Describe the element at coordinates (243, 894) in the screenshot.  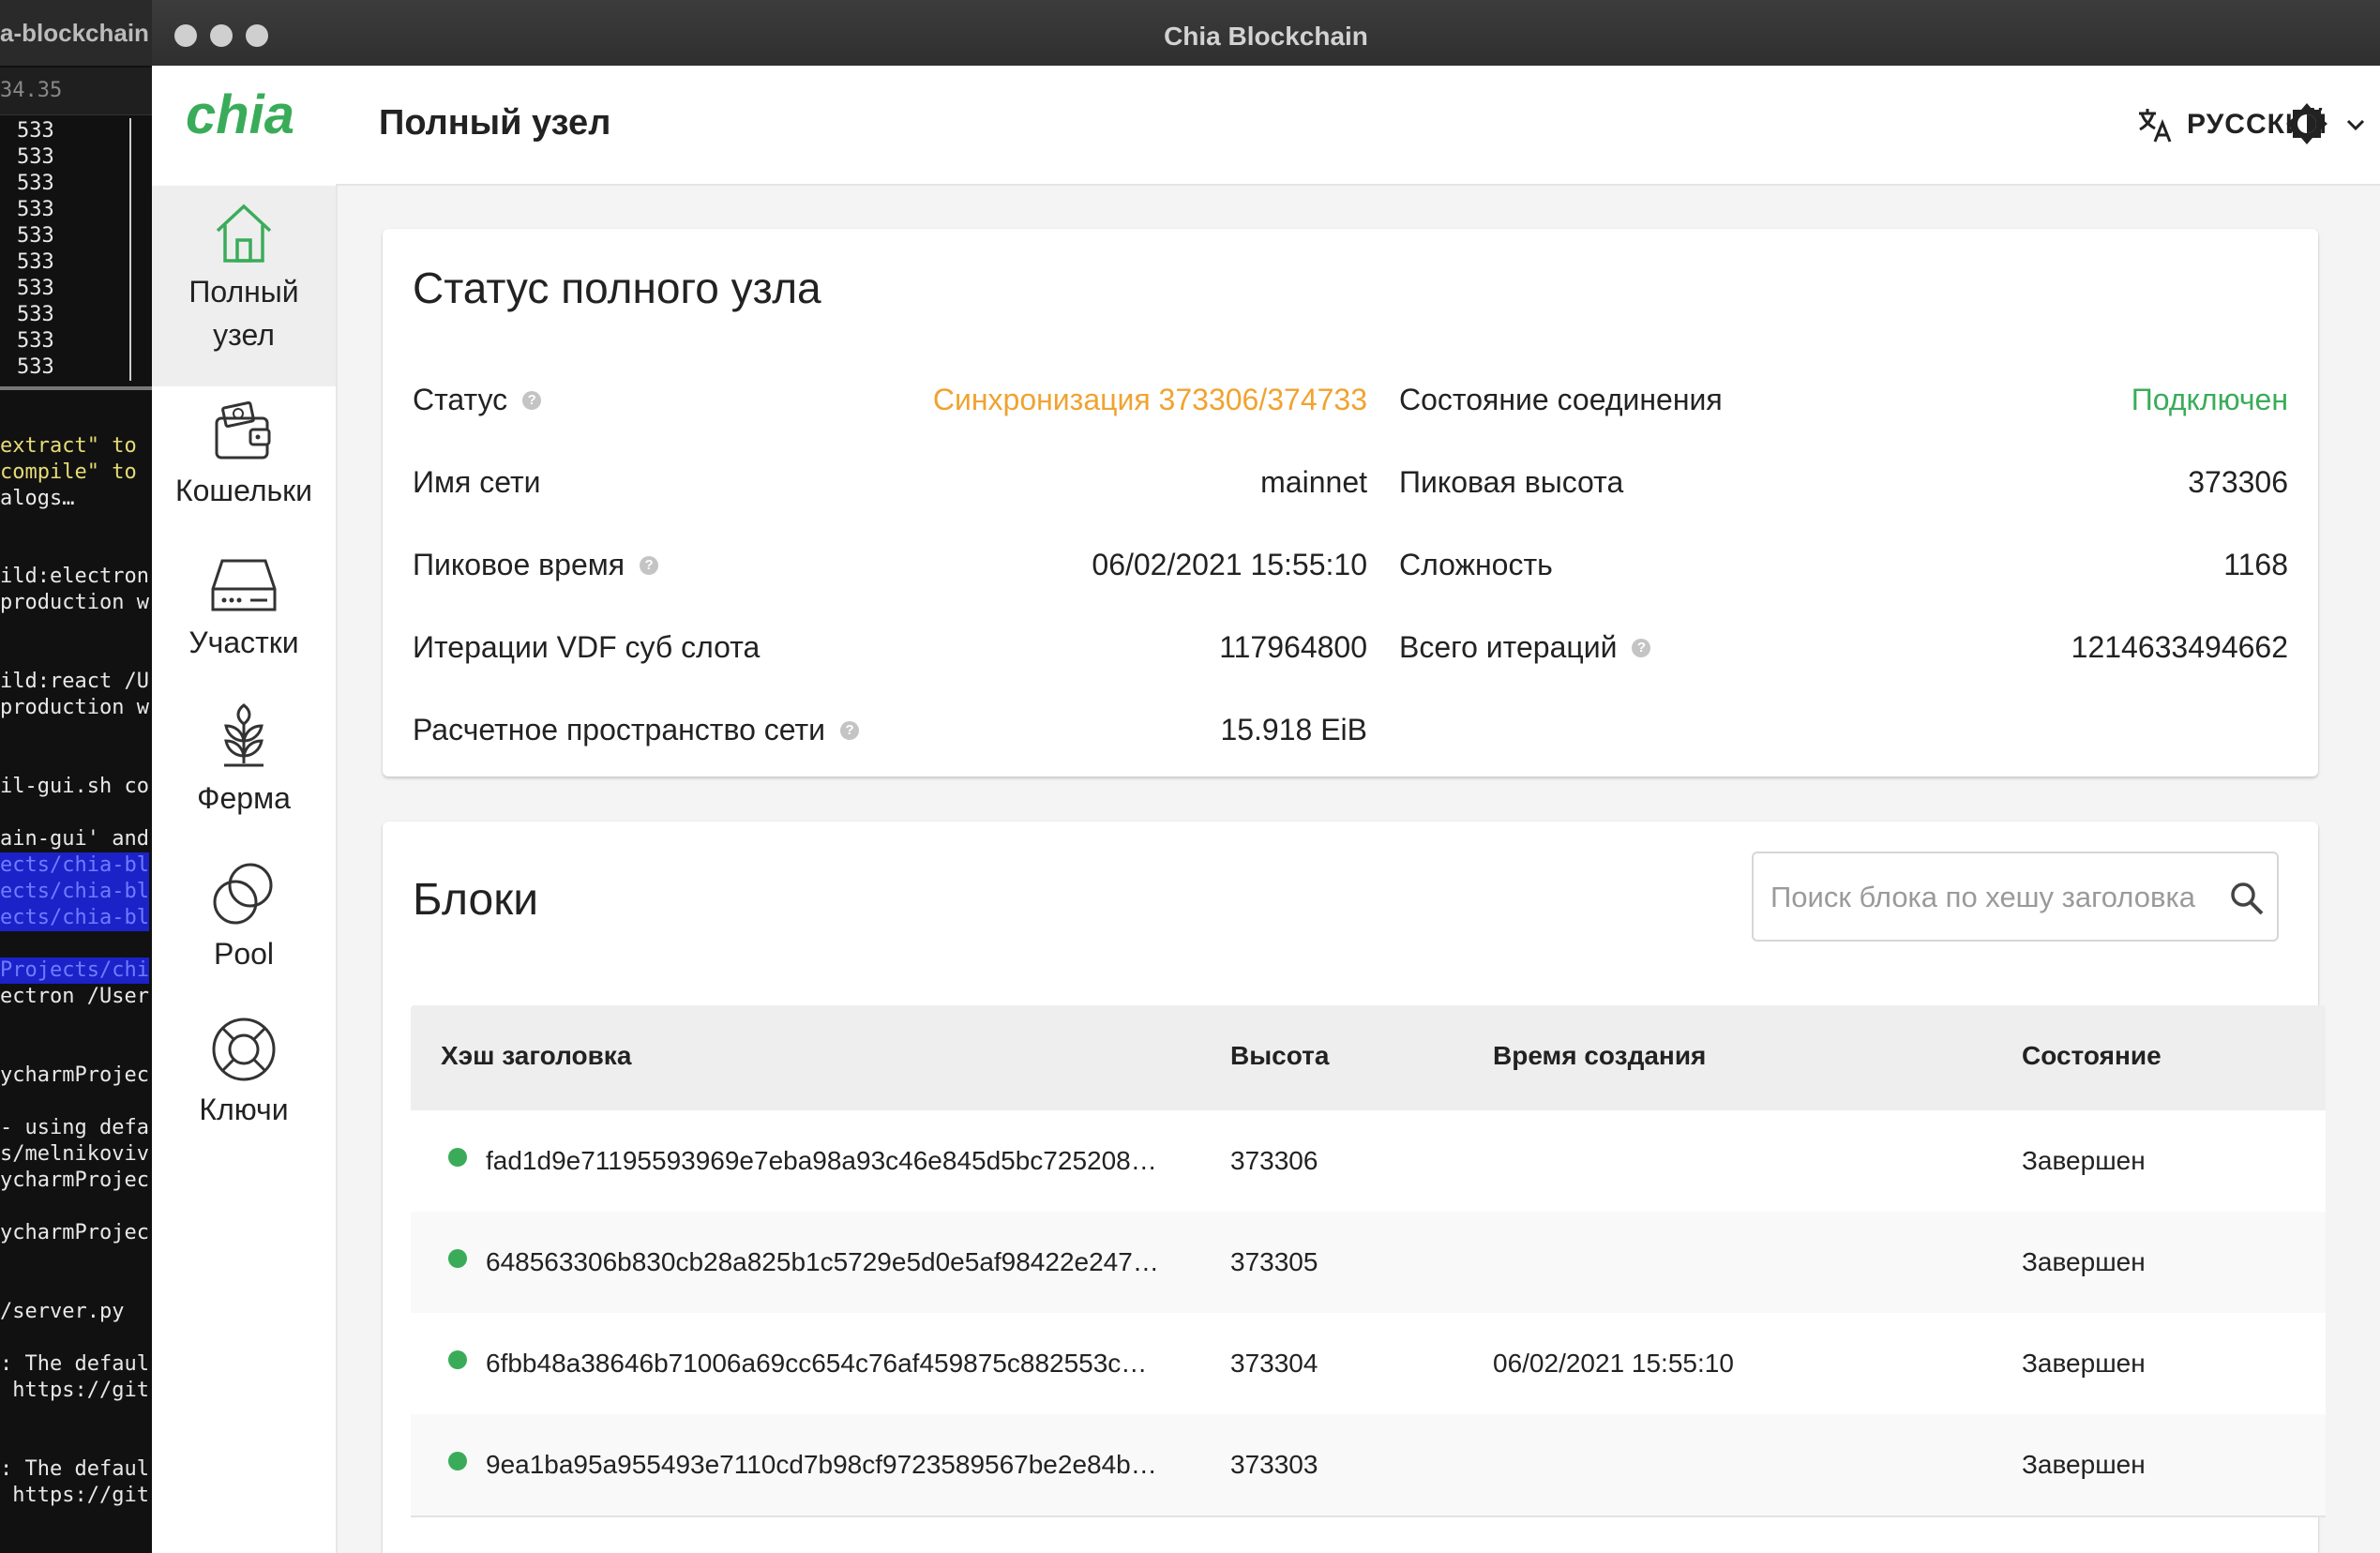
I see `pool-circles-icon` at that location.